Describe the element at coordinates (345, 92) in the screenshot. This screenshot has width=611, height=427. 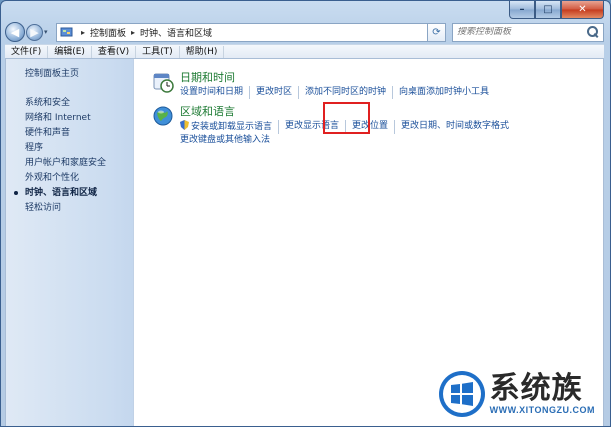
I see `link-add-clocks: 添加不同时区的时钟` at that location.